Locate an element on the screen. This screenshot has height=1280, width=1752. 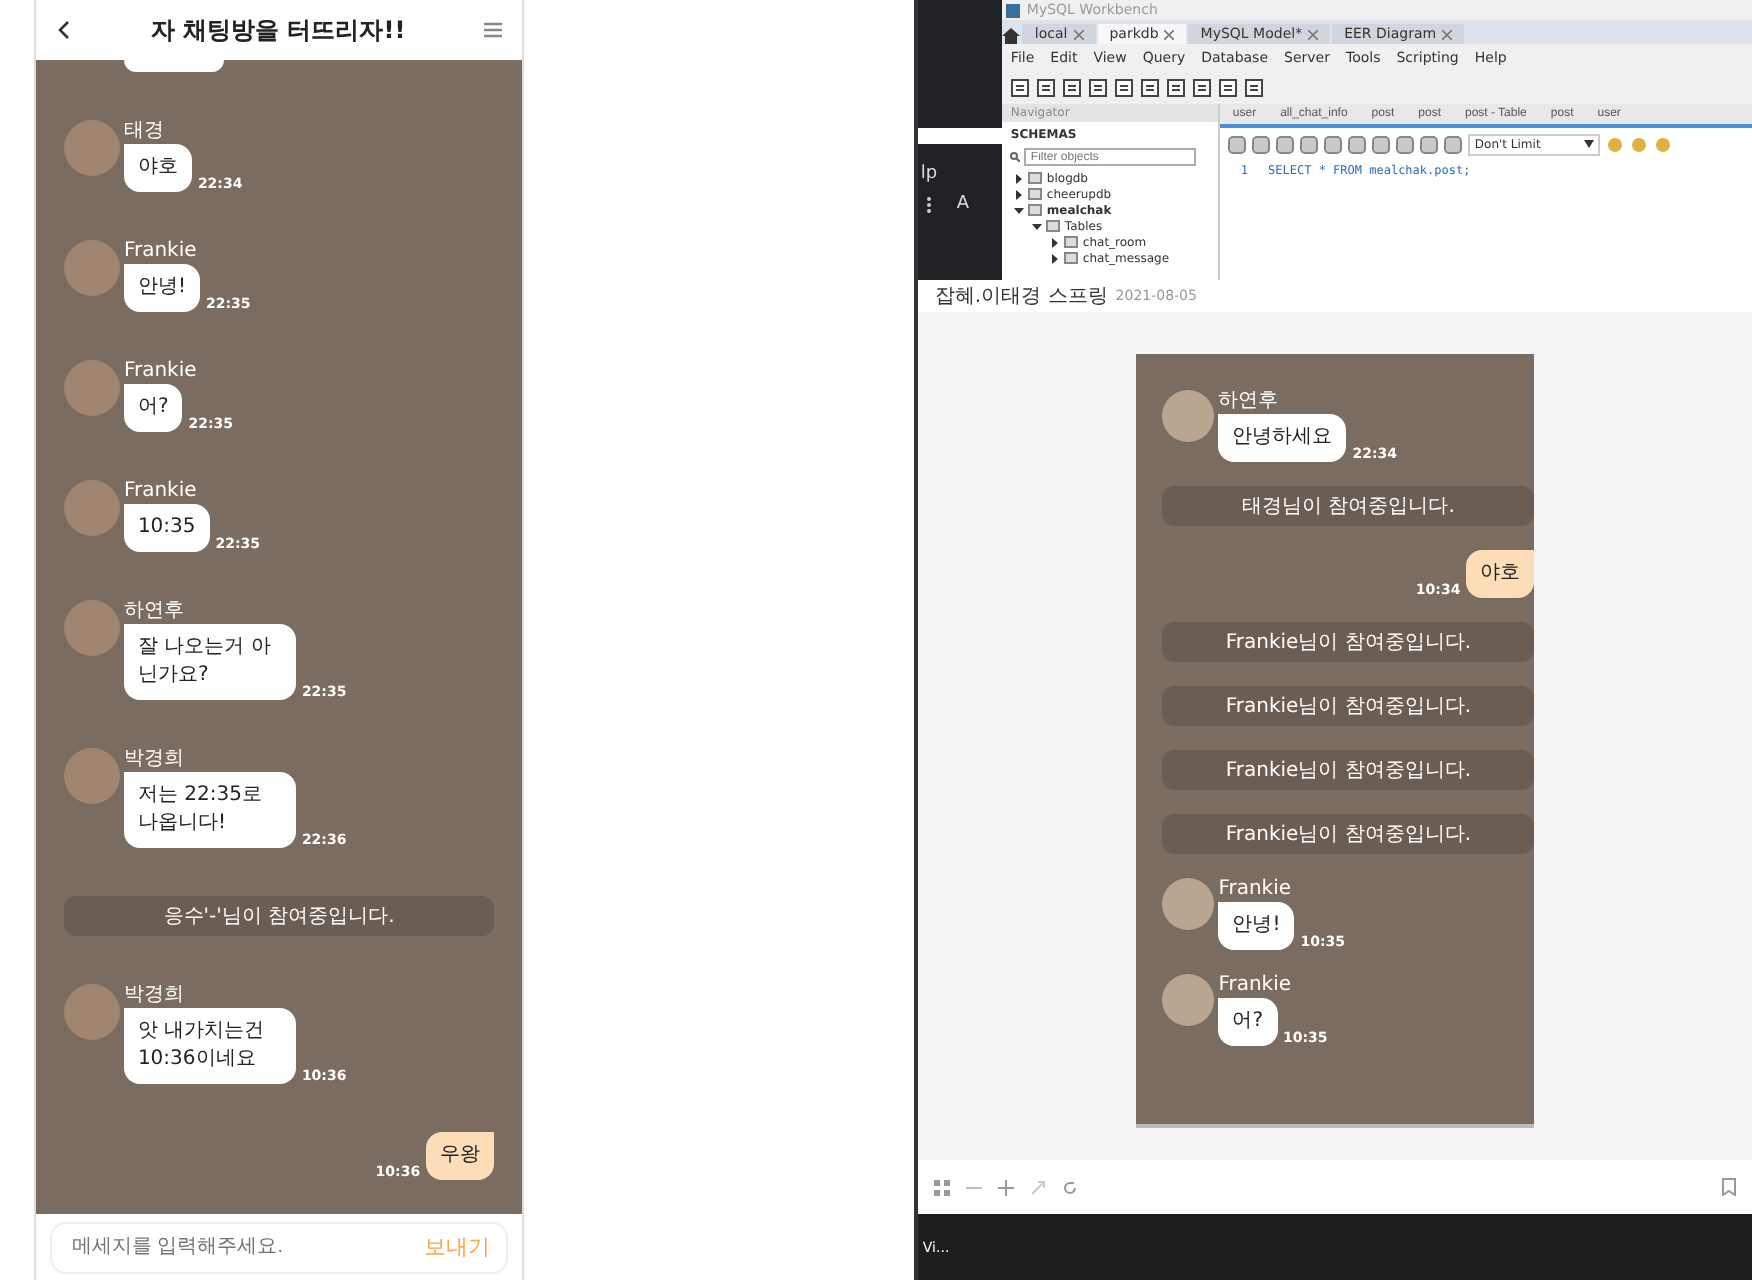
bookmark-icon is located at coordinates (1728, 1187).